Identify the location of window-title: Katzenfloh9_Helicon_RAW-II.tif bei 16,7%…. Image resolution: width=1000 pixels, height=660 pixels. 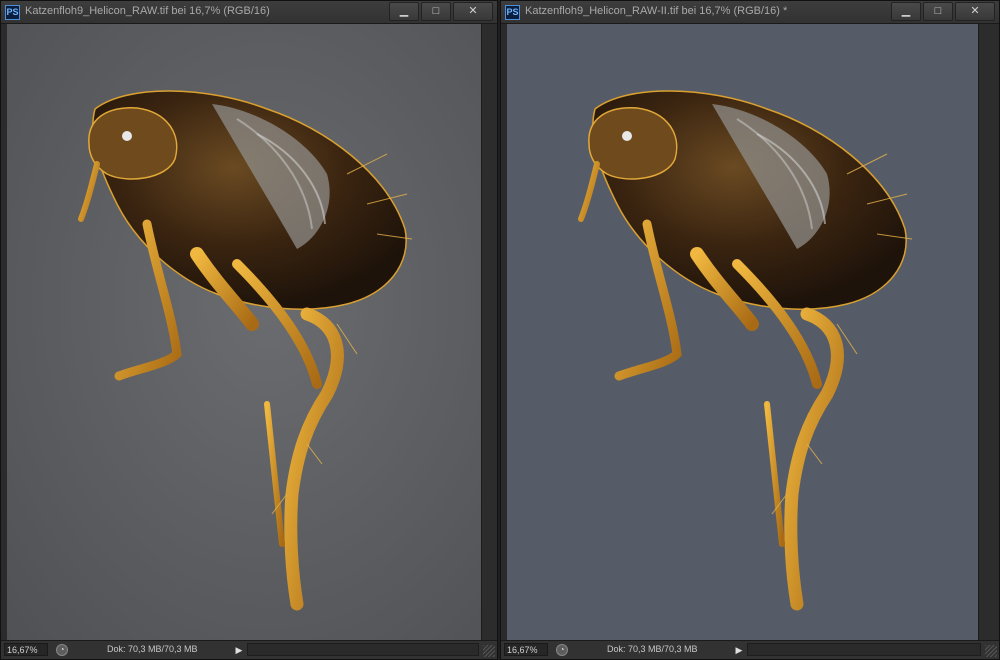
(656, 11).